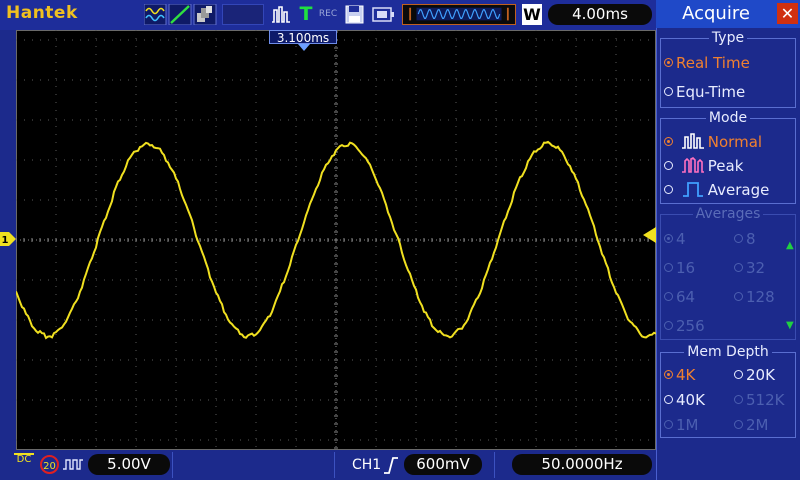 The image size is (800, 480). I want to click on mem-option-4k: 4K, so click(679, 375).